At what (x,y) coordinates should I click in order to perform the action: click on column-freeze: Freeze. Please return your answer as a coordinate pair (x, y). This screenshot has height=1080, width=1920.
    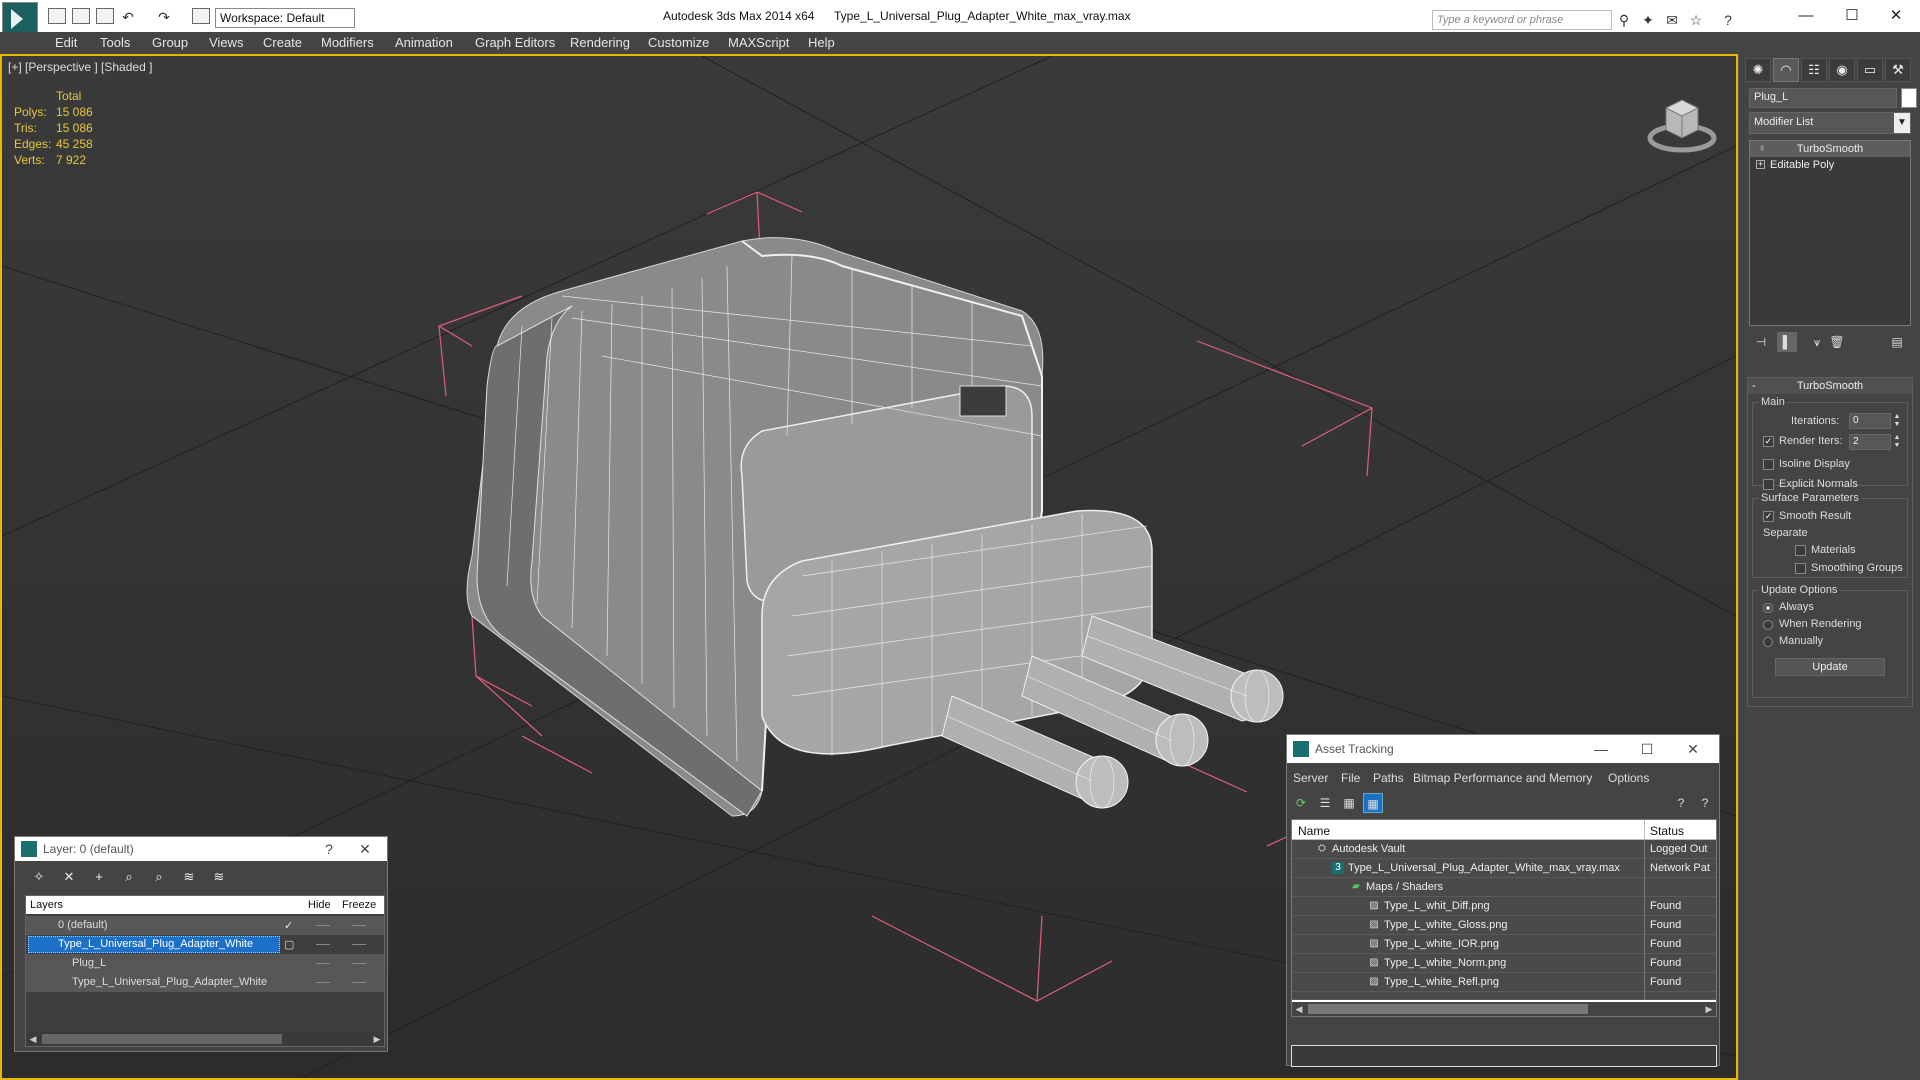
    Looking at the image, I should click on (359, 905).